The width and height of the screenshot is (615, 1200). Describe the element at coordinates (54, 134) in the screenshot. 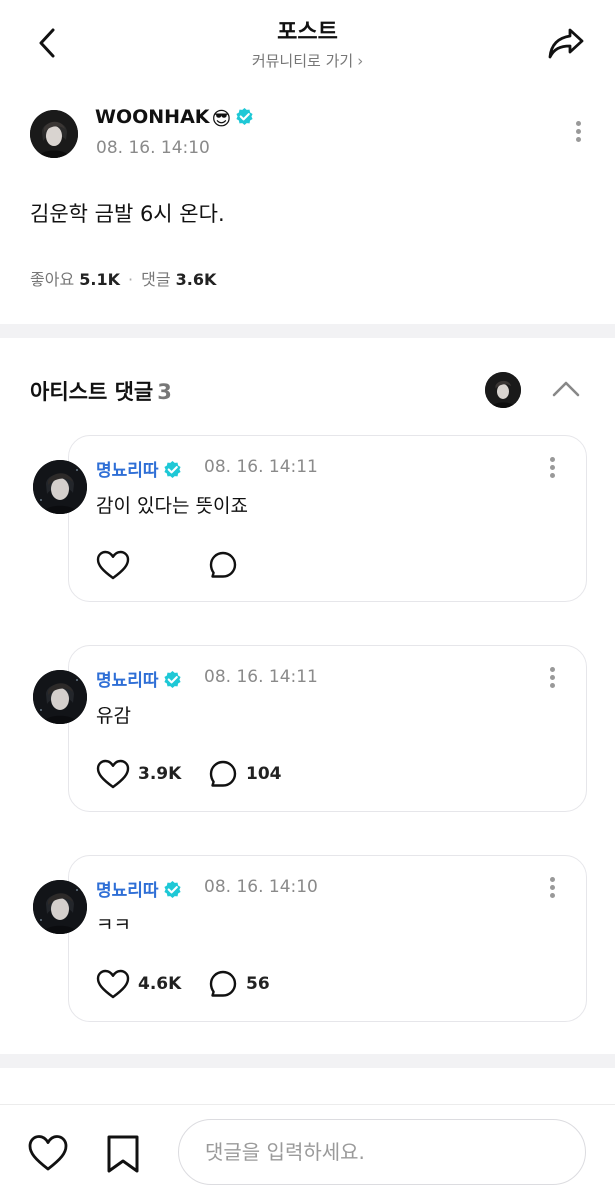

I see `author-avatar` at that location.